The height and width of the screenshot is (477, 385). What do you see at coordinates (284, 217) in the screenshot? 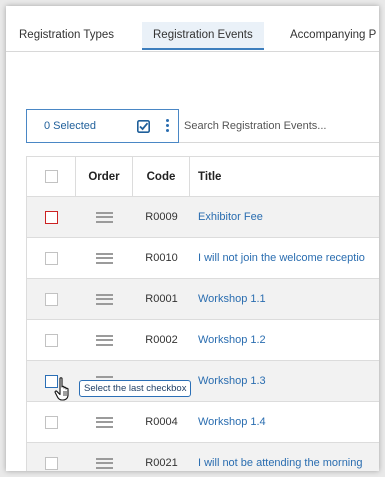
I see `title-cell: Exhibitor Fee` at bounding box center [284, 217].